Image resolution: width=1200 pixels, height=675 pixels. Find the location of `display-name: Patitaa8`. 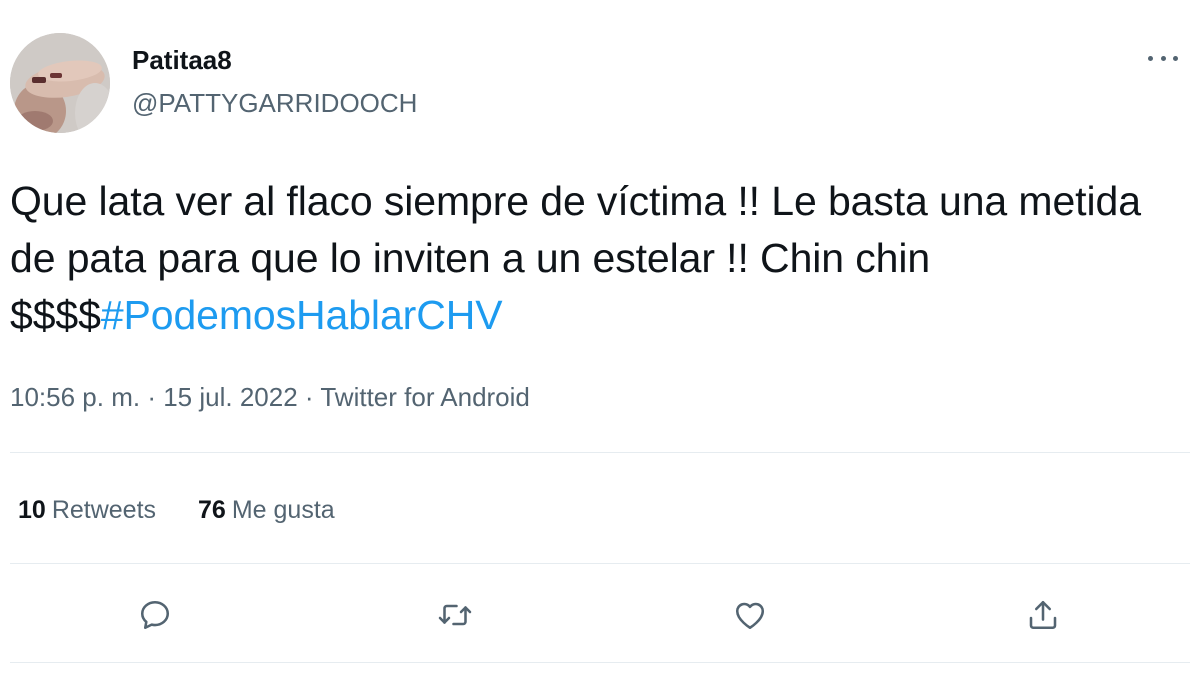

display-name: Patitaa8 is located at coordinates (182, 60).